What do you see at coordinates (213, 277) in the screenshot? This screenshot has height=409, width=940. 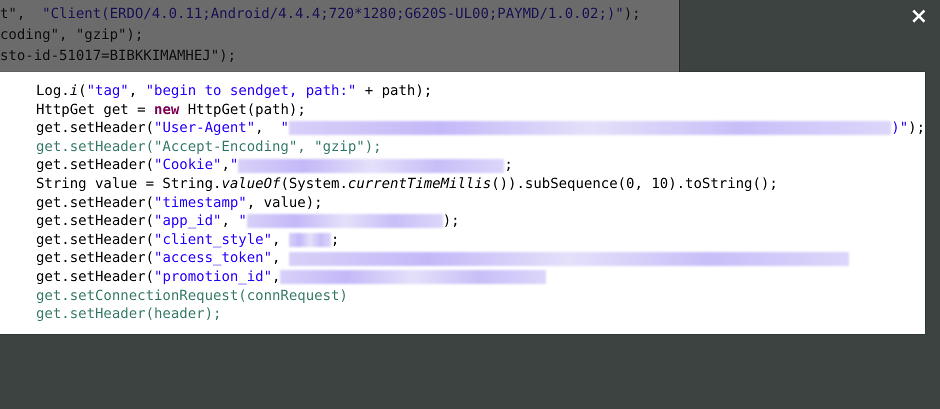 I see `code-text: "promotion_id"` at bounding box center [213, 277].